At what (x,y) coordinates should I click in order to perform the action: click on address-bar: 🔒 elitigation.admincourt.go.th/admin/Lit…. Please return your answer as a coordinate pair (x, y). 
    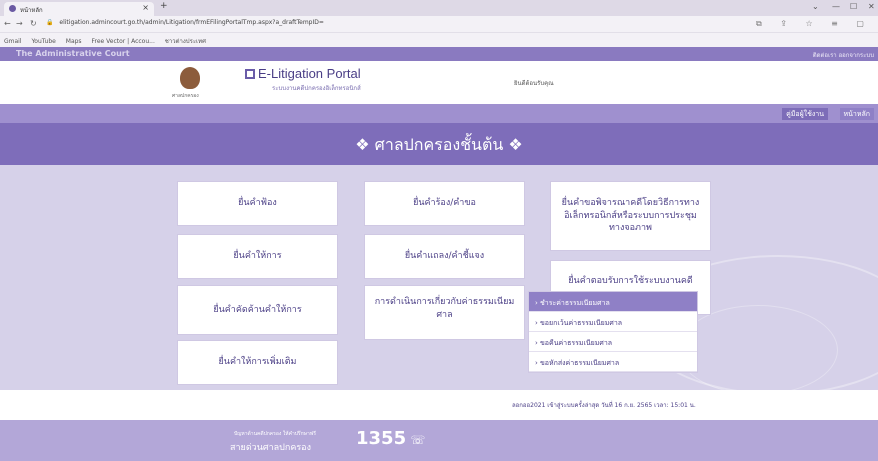
    Looking at the image, I should click on (185, 22).